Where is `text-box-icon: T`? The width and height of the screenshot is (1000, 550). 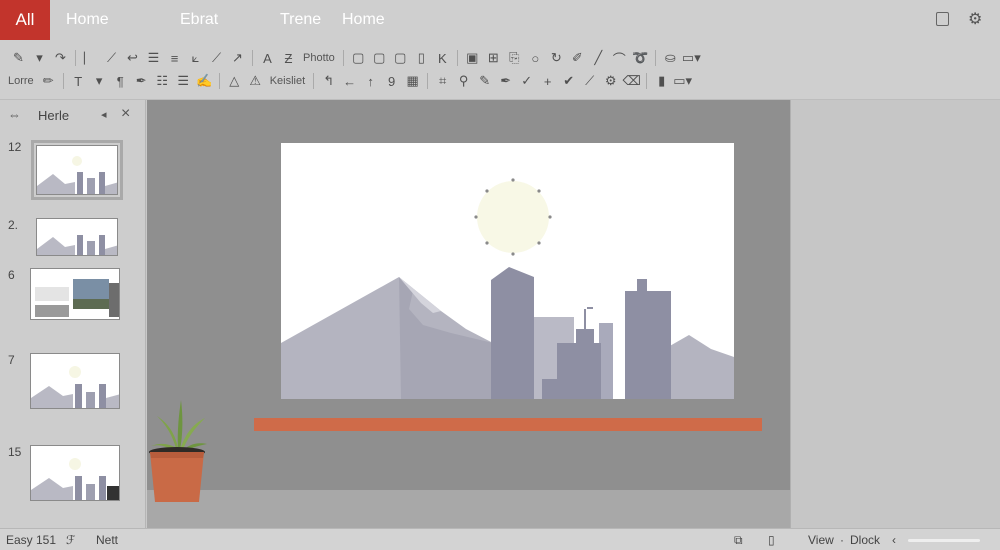
text-box-icon: T is located at coordinates (78, 81).